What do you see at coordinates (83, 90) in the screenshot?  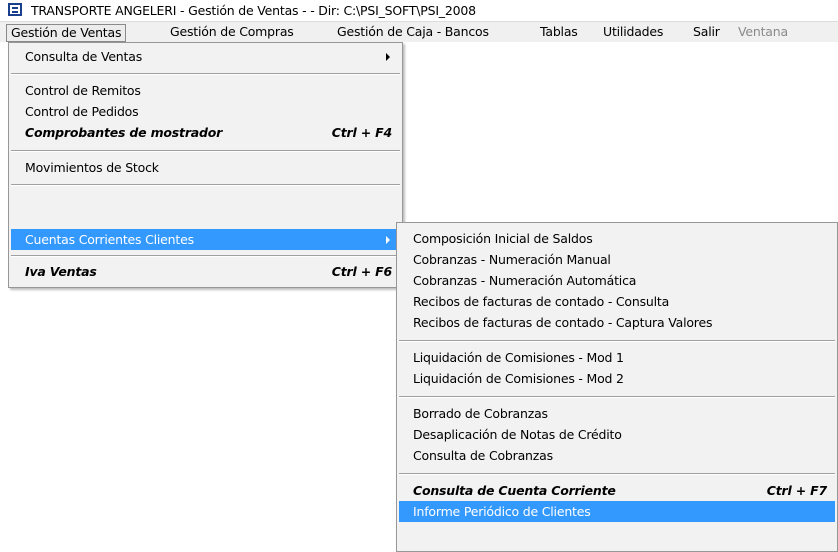 I see `menu-item-label: Control de Remitos` at bounding box center [83, 90].